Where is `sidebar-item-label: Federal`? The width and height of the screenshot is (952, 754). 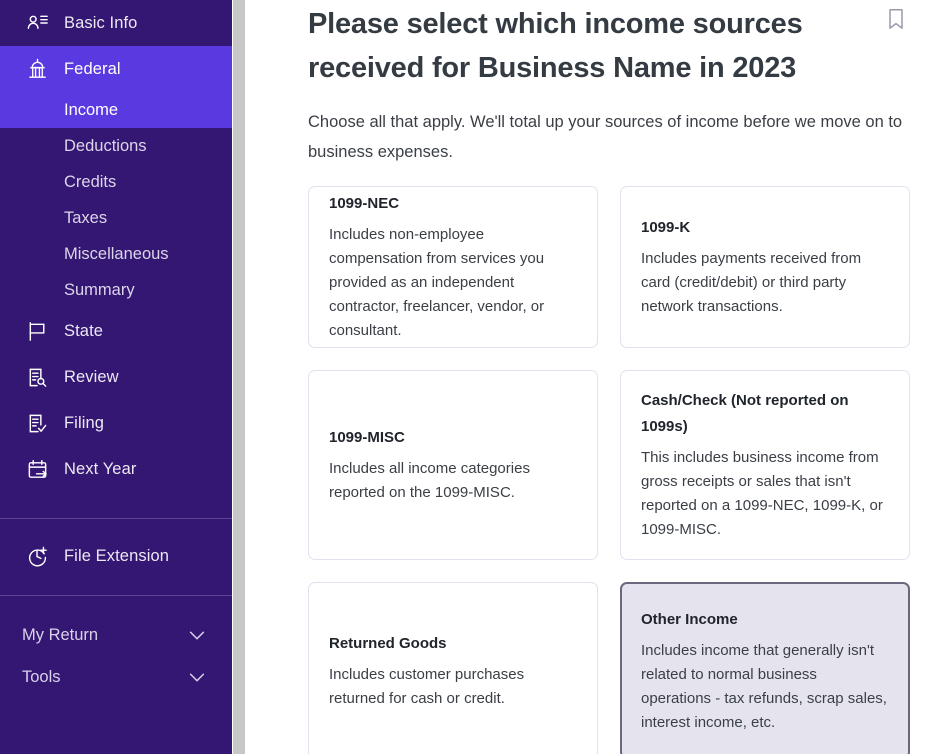 sidebar-item-label: Federal is located at coordinates (92, 68).